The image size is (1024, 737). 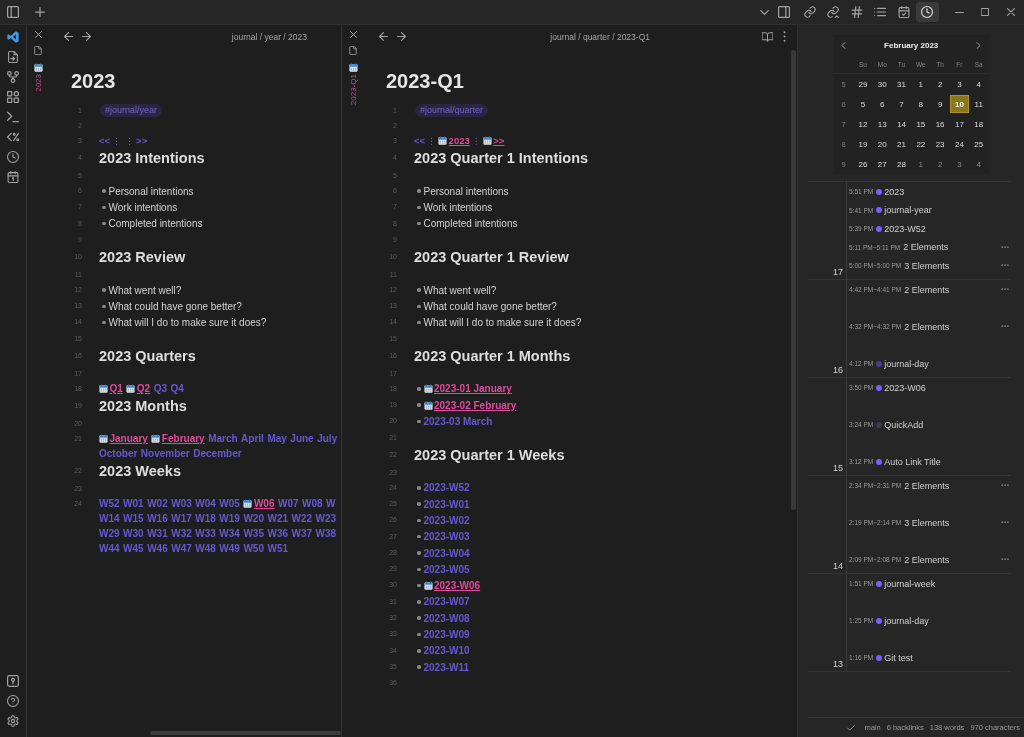 I want to click on keyhole-icon, so click(x=13, y=681).